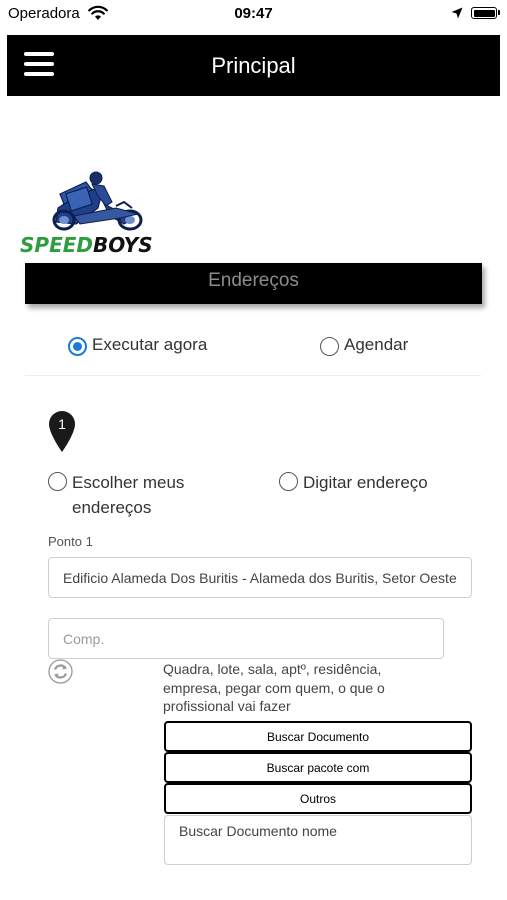 The height and width of the screenshot is (900, 507). Describe the element at coordinates (123, 245) in the screenshot. I see `logo-text-boys: BOYS` at that location.